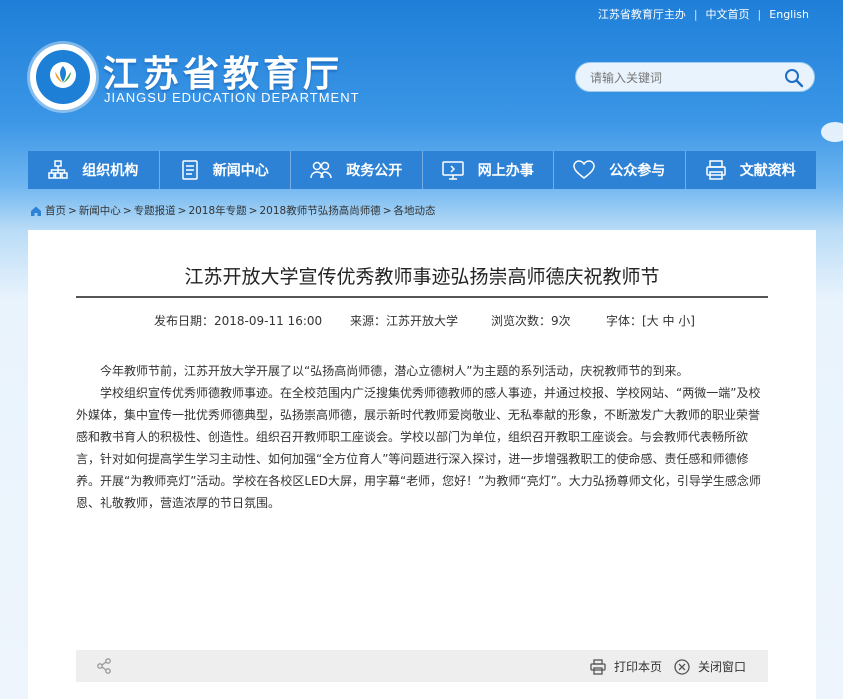 This screenshot has height=699, width=843. What do you see at coordinates (415, 210) in the screenshot?
I see `breadcrumb-local-news: 各地动态` at bounding box center [415, 210].